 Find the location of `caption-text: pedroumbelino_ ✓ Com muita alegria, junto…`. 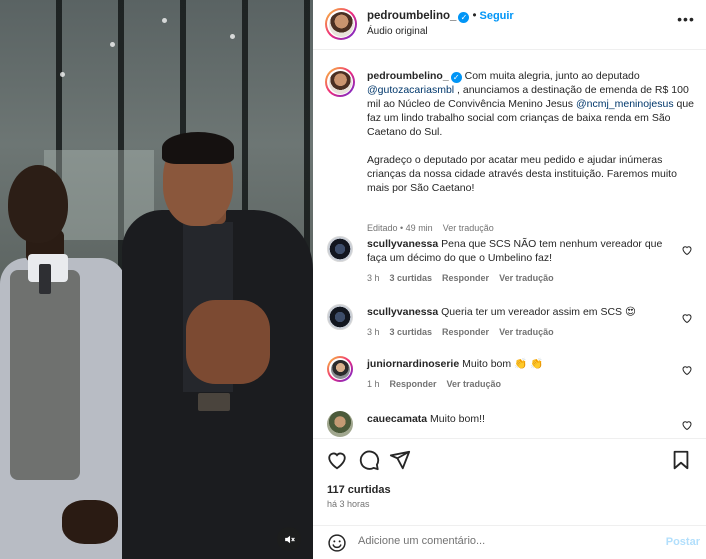

caption-text: pedroumbelino_ ✓ Com muita alegria, junto… is located at coordinates (531, 132).